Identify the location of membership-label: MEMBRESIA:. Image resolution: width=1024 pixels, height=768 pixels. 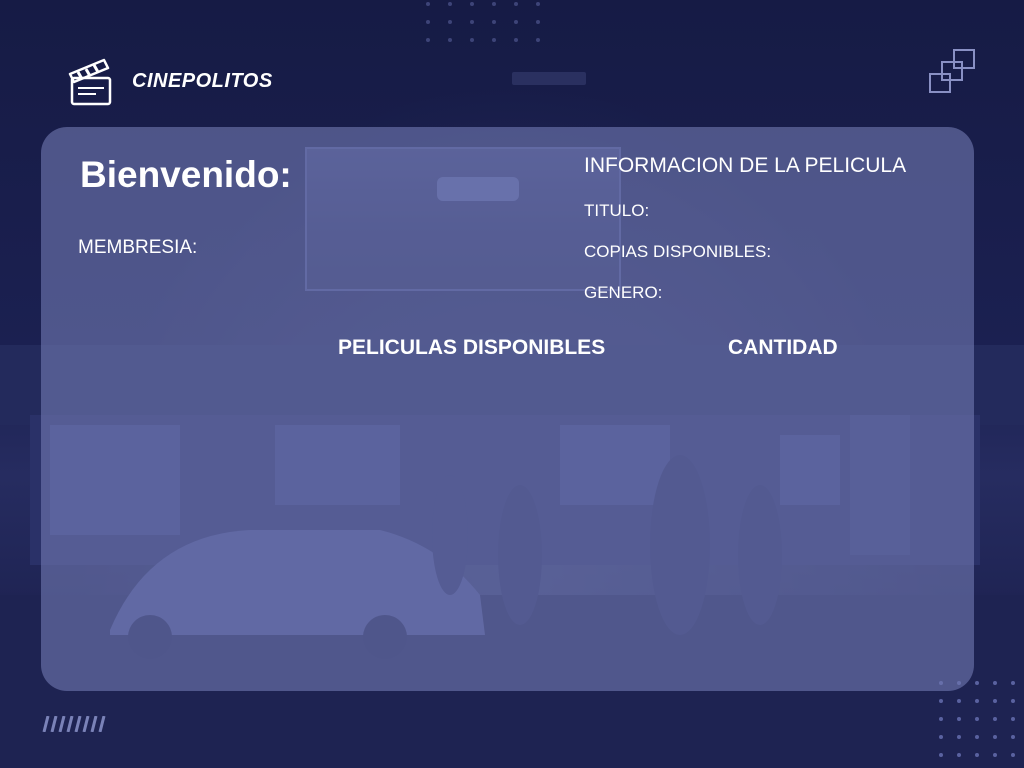
(138, 247).